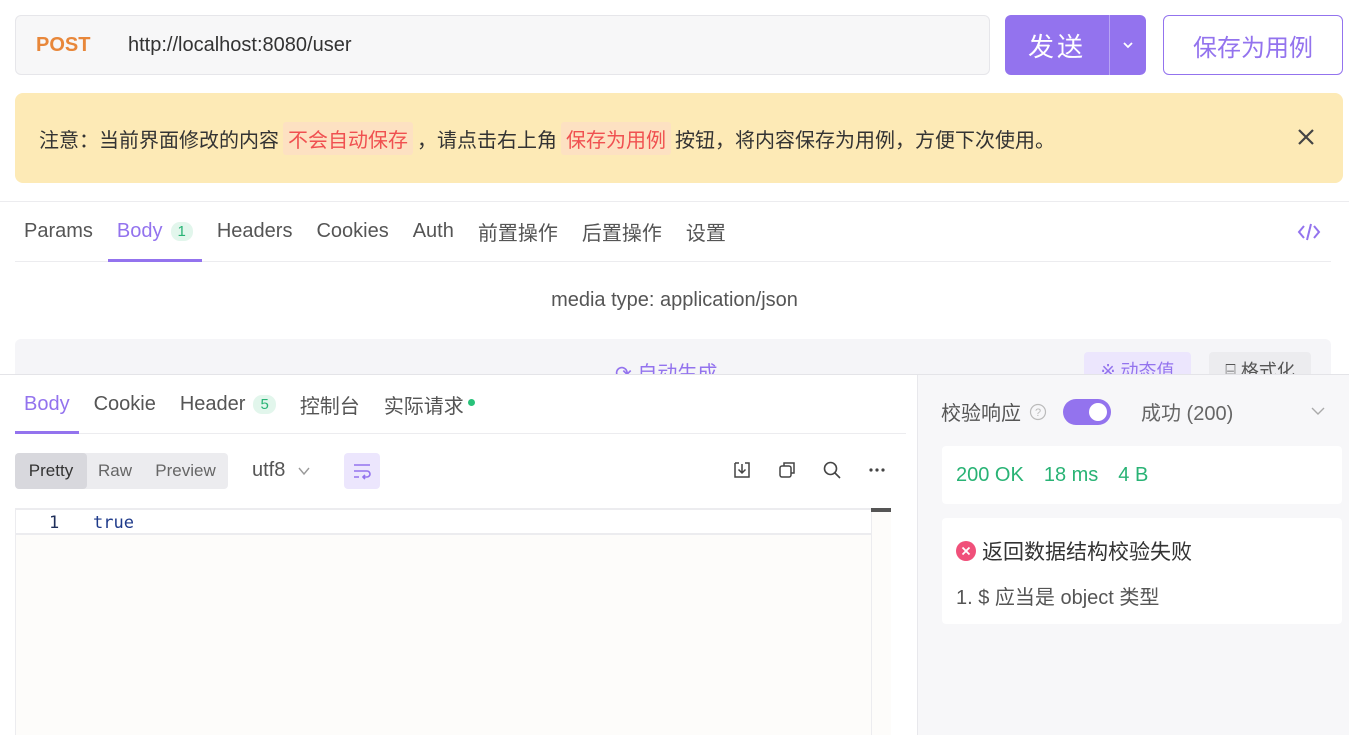  I want to click on notice-text-prefix: 注意：当前界面修改的内容, so click(159, 140).